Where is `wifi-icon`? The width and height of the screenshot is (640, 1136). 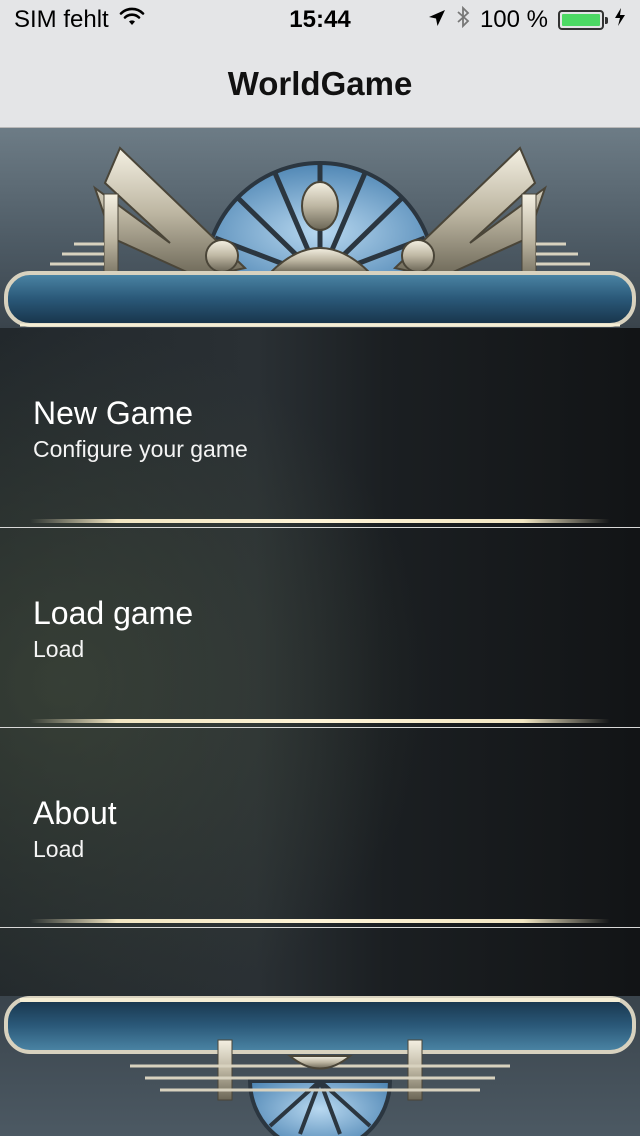
wifi-icon is located at coordinates (132, 20).